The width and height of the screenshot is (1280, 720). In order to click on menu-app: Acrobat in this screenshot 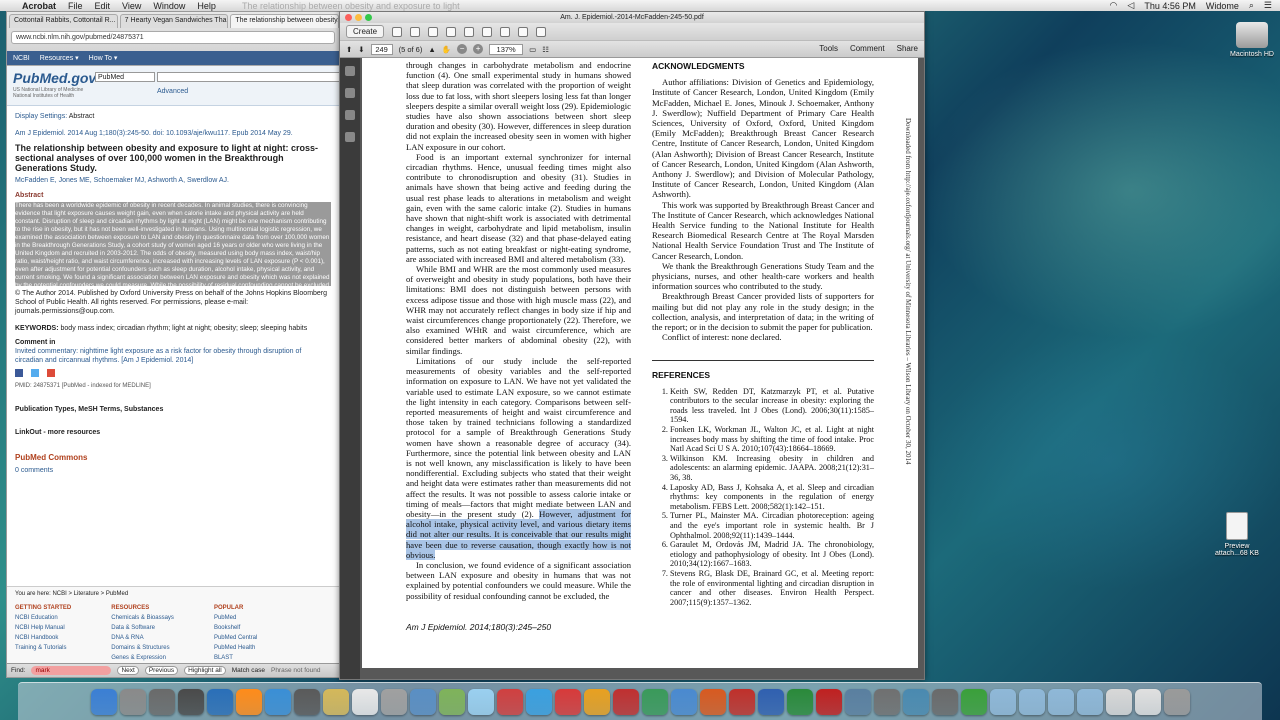, I will do `click(39, 6)`.